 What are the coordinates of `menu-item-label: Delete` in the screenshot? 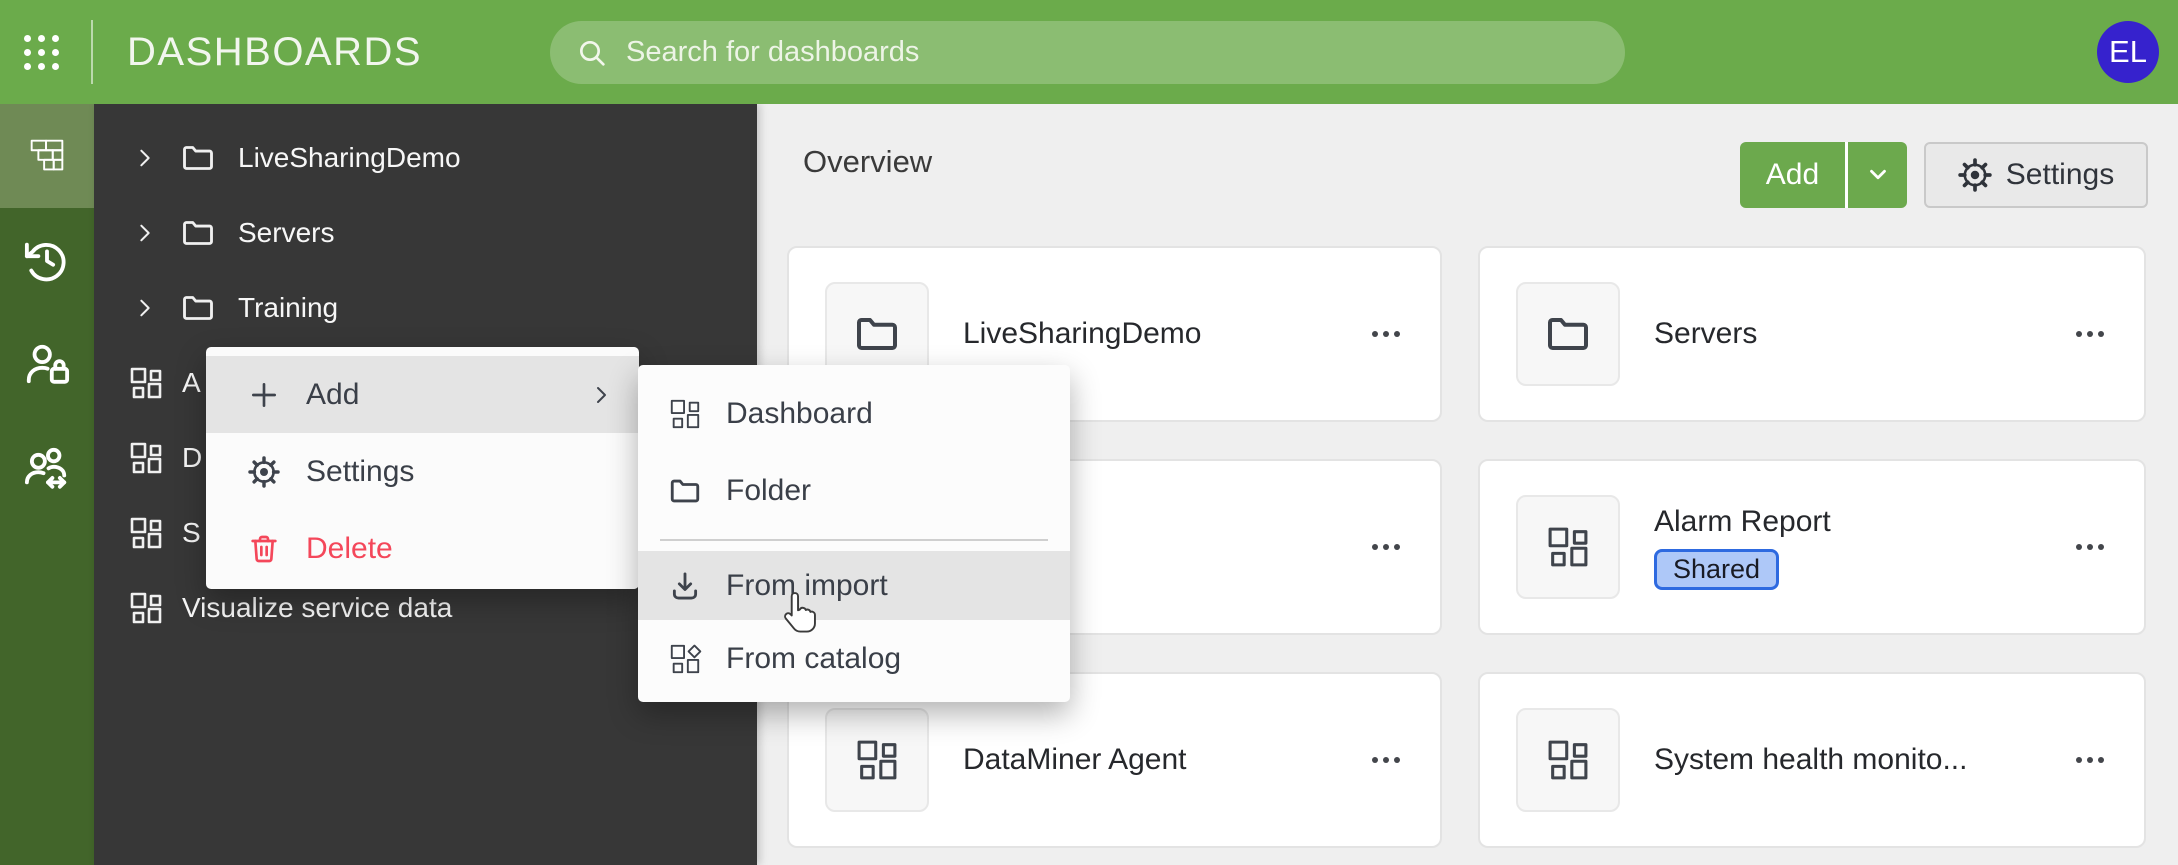 It's located at (349, 548).